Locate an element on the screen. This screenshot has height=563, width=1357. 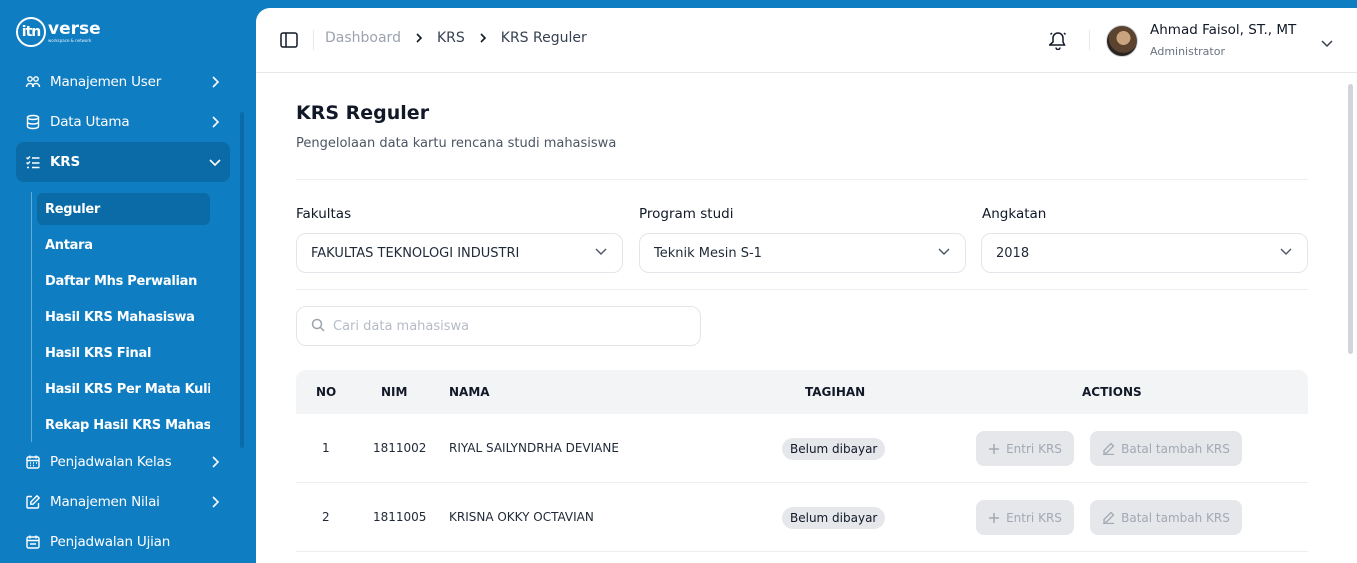
angkatan-select: 2018 is located at coordinates (1144, 253).